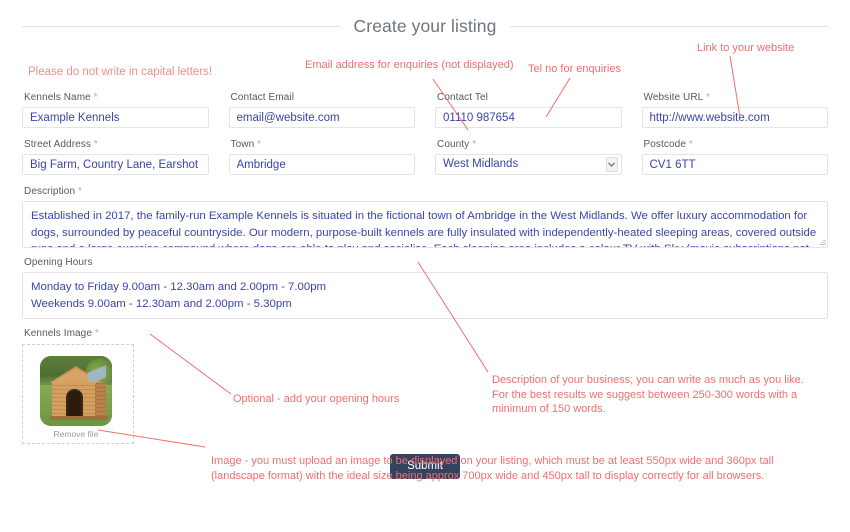 This screenshot has height=532, width=850. Describe the element at coordinates (246, 144) in the screenshot. I see `town-label: Town *` at that location.